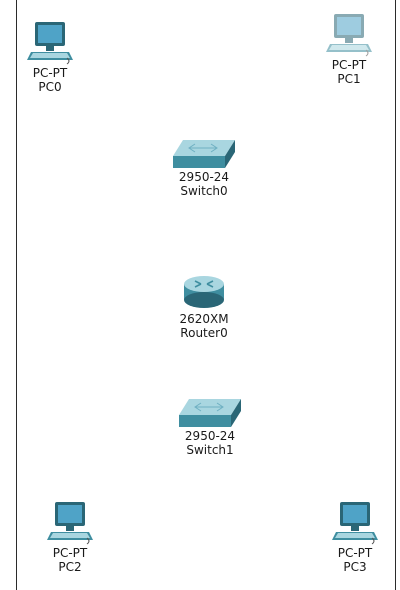 The image size is (400, 590). I want to click on device-router0: 2620XM Router0, so click(204, 306).